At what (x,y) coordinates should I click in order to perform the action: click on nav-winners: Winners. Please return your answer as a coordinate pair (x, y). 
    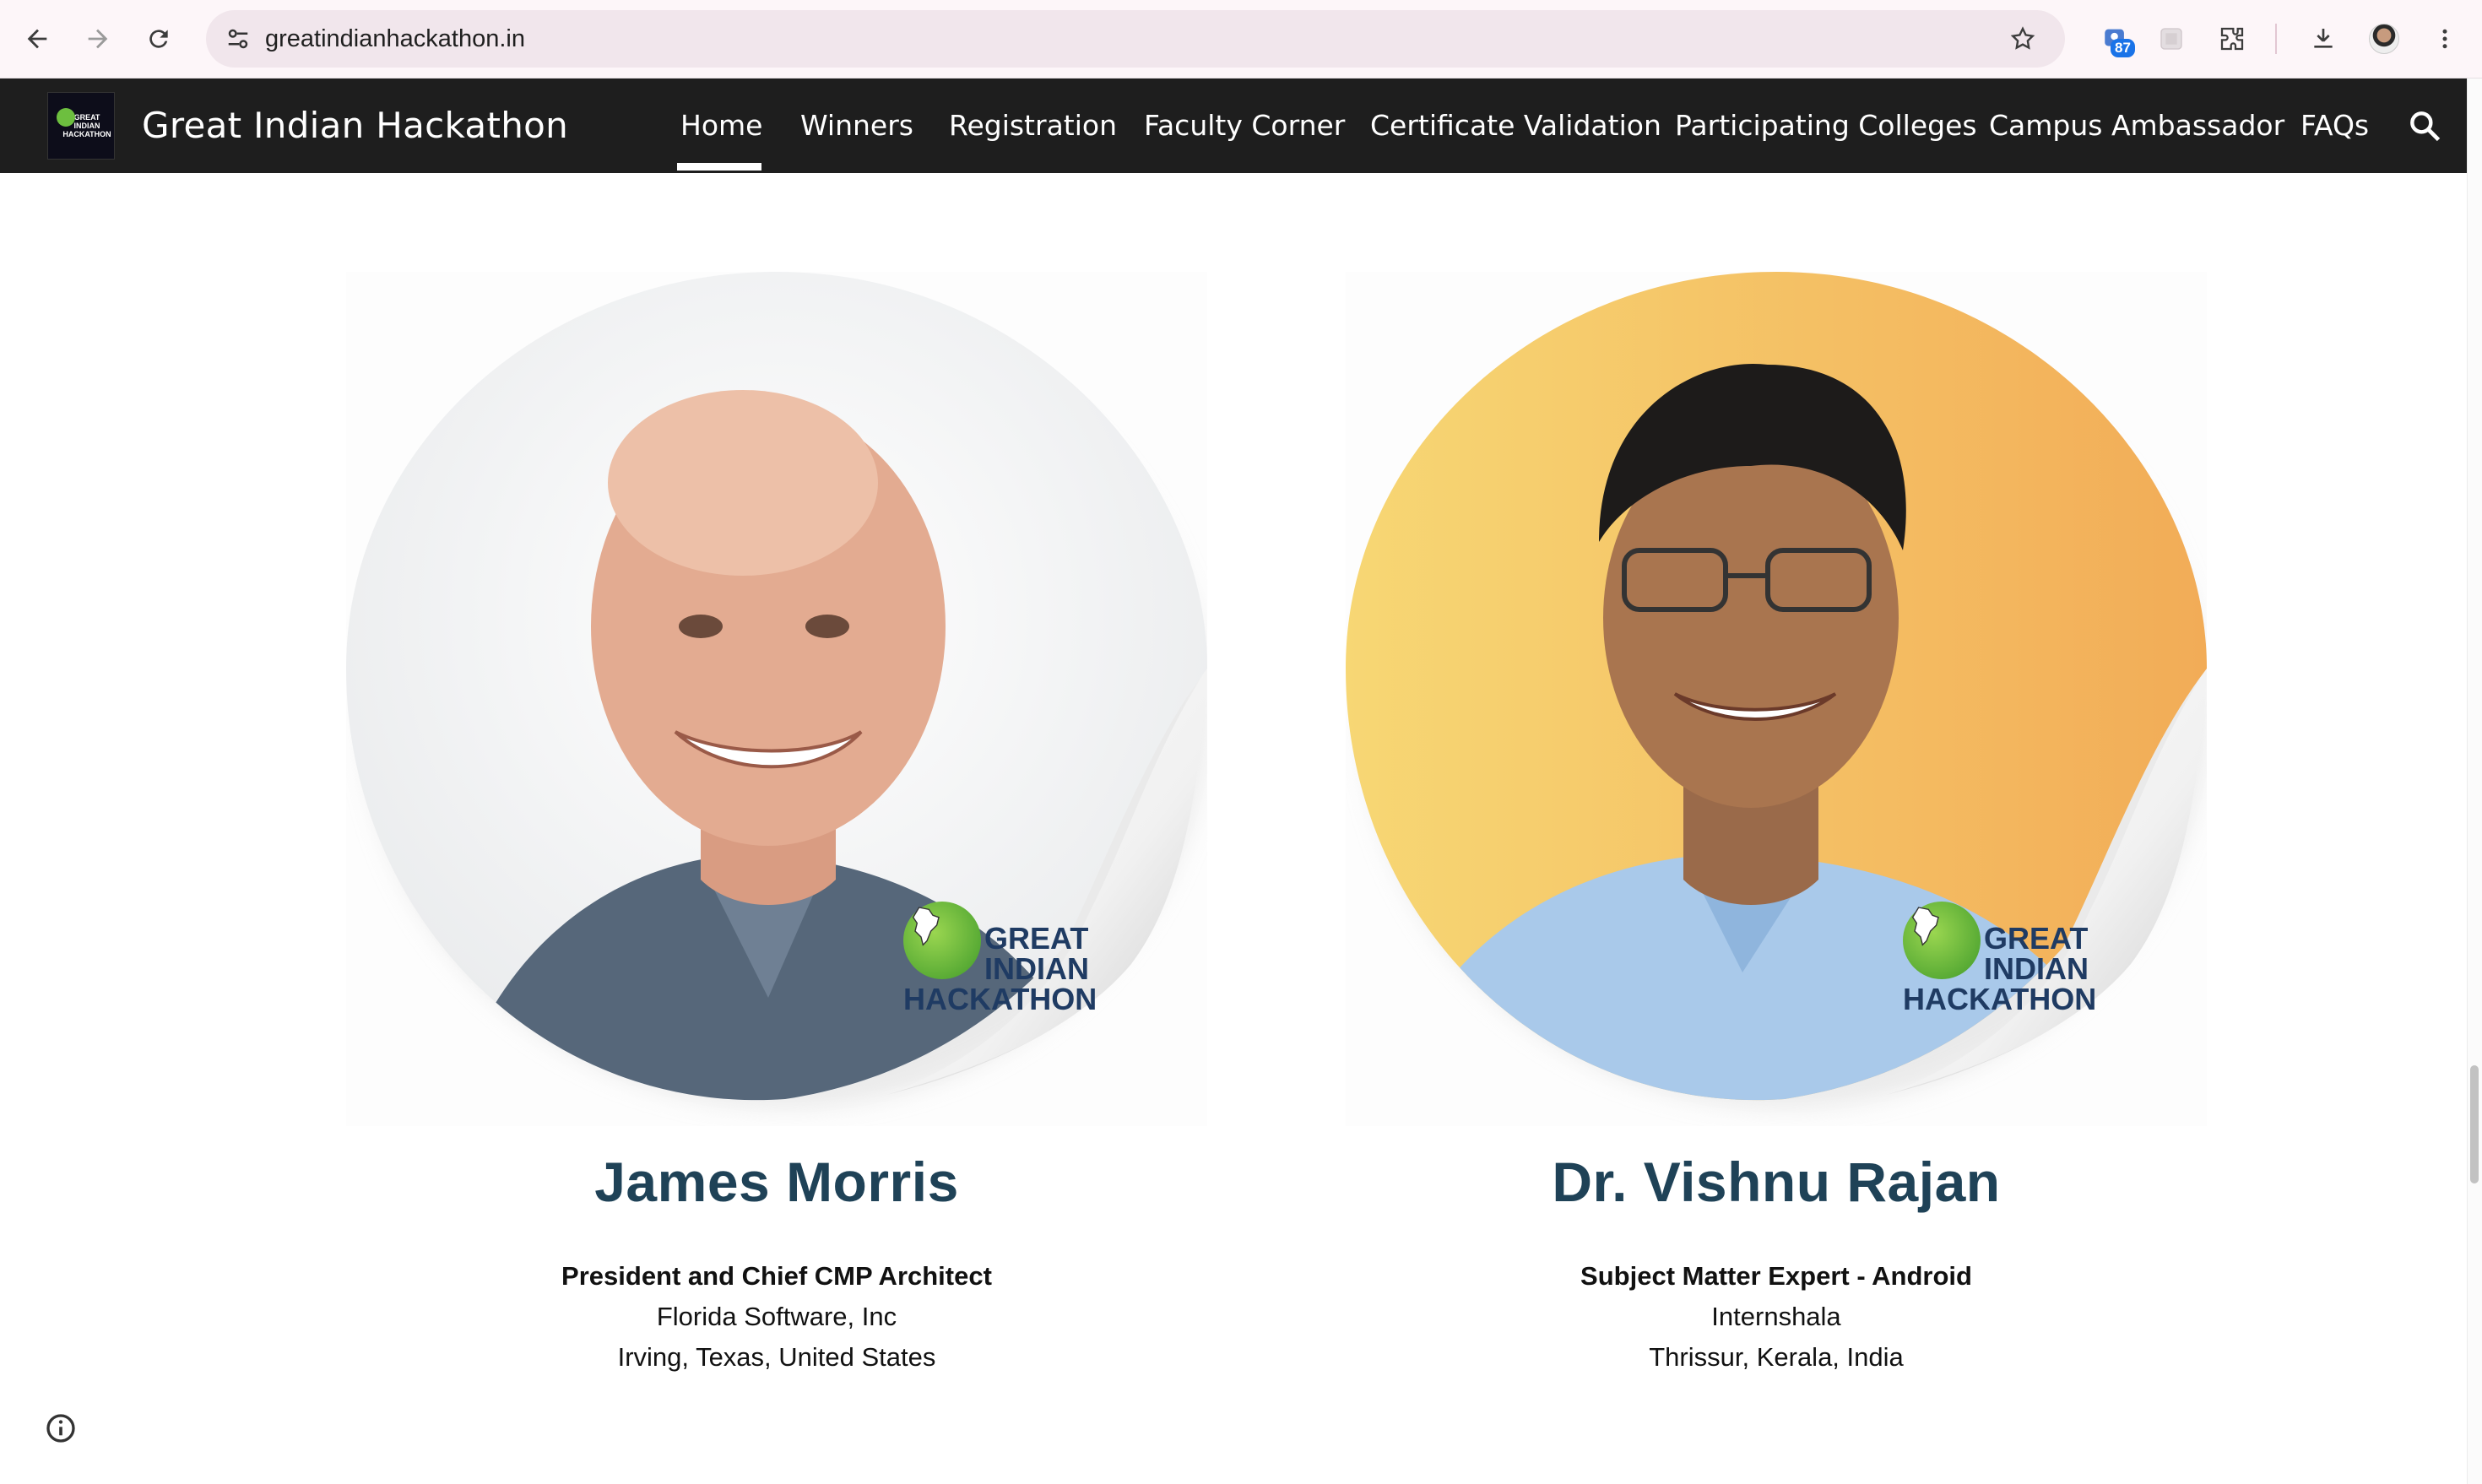
    Looking at the image, I should click on (856, 126).